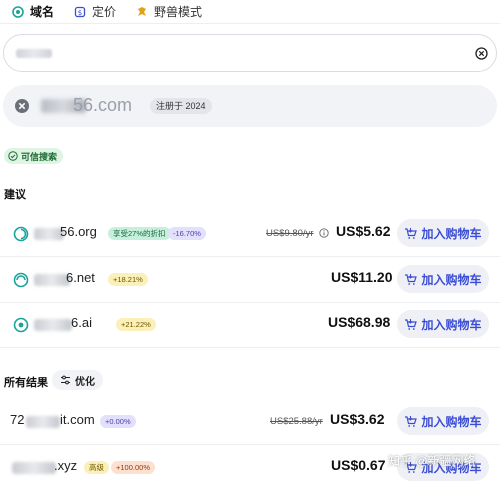  I want to click on searched-domain: 56.com, so click(103, 105).